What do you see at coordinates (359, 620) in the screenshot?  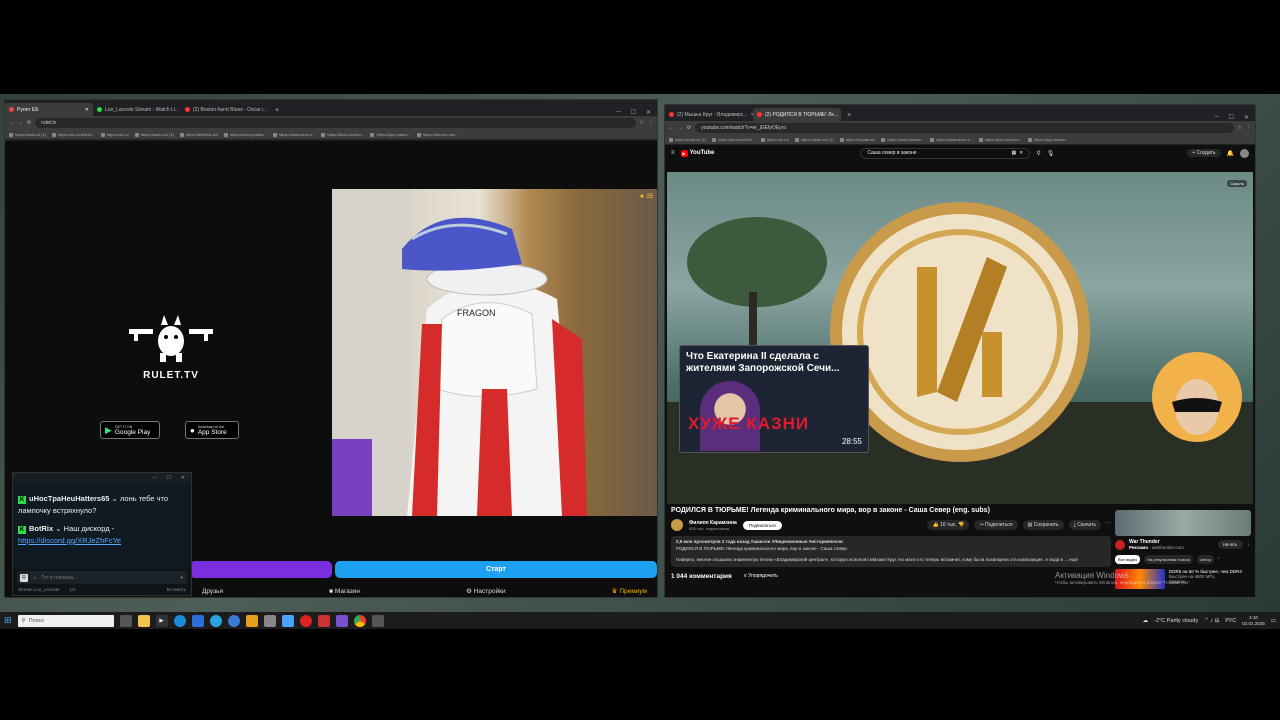 I see `chrome-icon` at bounding box center [359, 620].